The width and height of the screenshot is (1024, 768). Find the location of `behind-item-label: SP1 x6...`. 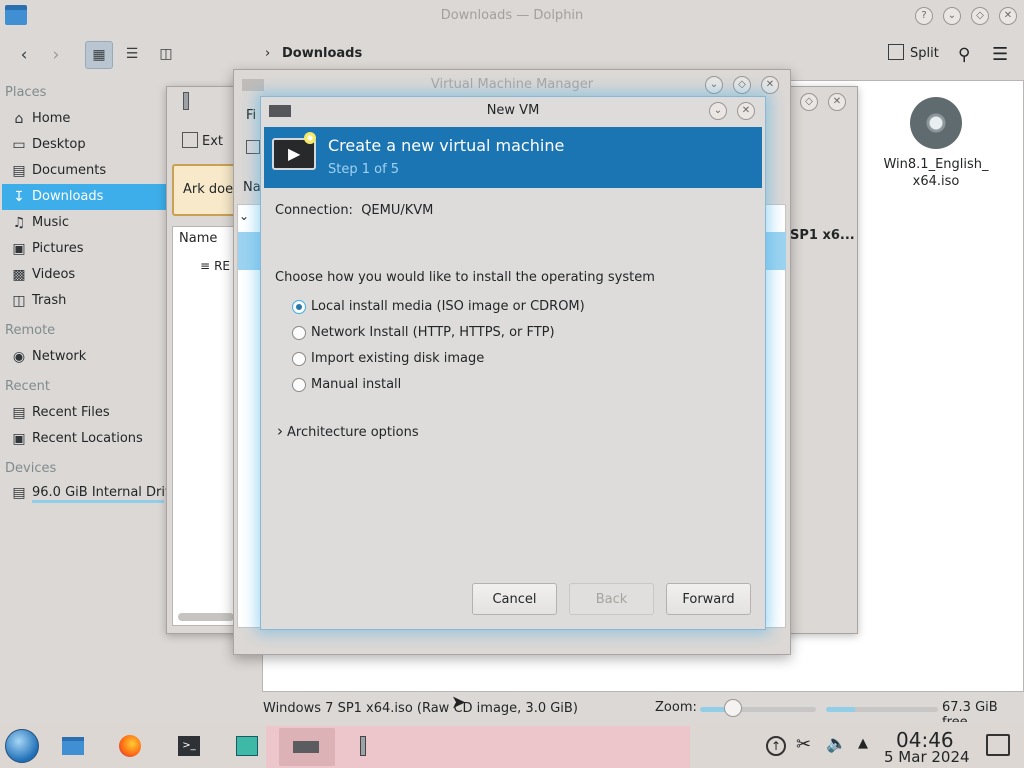

behind-item-label: SP1 x6... is located at coordinates (822, 235).